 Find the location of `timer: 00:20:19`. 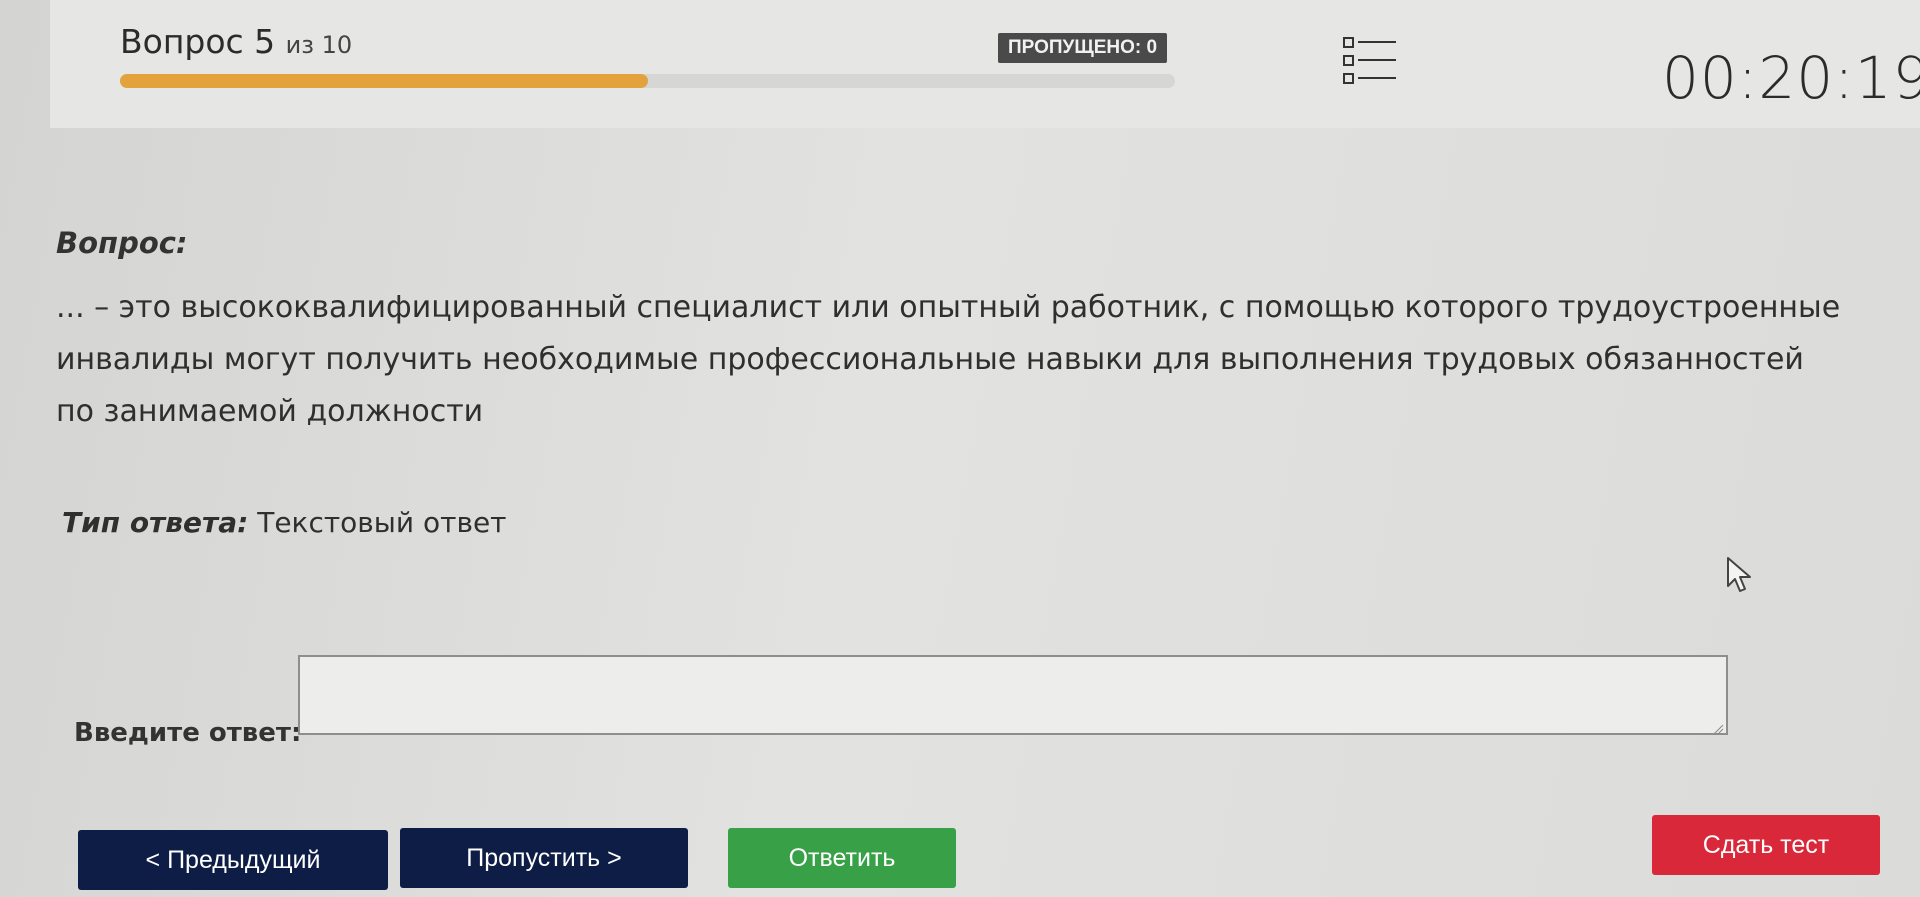

timer: 00:20:19 is located at coordinates (1791, 78).